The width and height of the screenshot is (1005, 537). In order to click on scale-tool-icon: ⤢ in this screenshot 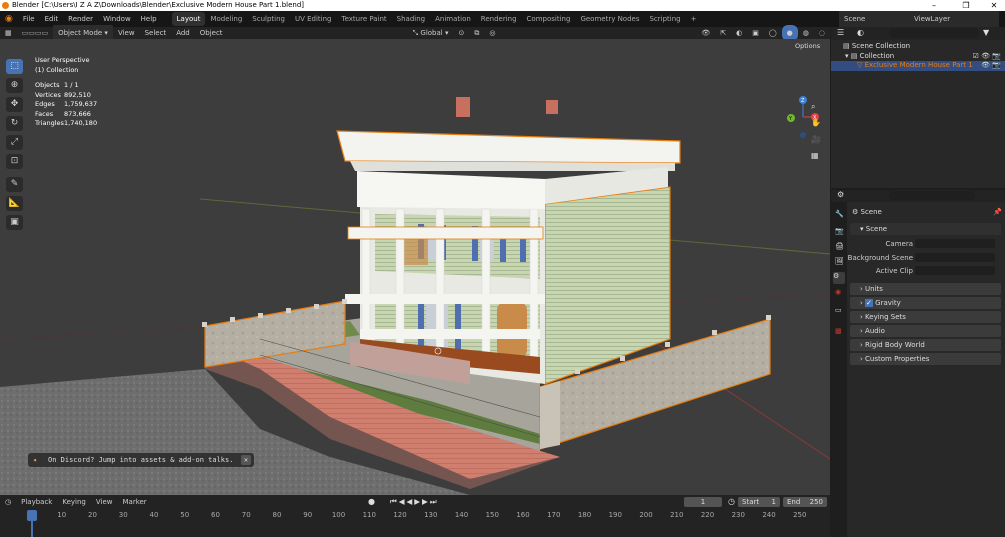, I will do `click(14, 142)`.